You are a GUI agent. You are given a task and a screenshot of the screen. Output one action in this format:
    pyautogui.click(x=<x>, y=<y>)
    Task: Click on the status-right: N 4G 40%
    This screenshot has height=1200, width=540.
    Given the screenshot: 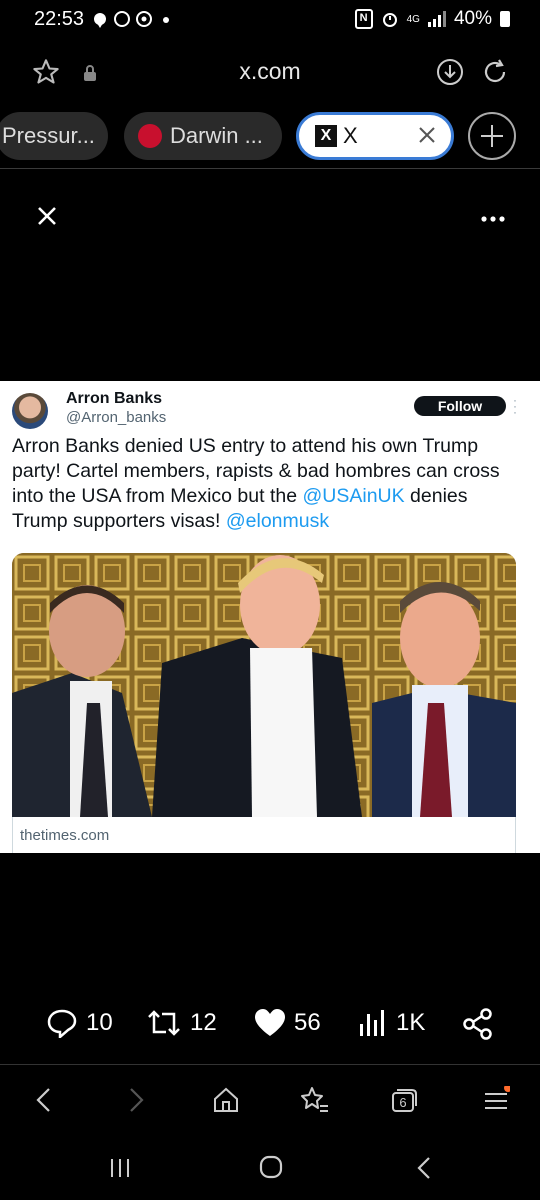 What is the action you would take?
    pyautogui.click(x=432, y=19)
    